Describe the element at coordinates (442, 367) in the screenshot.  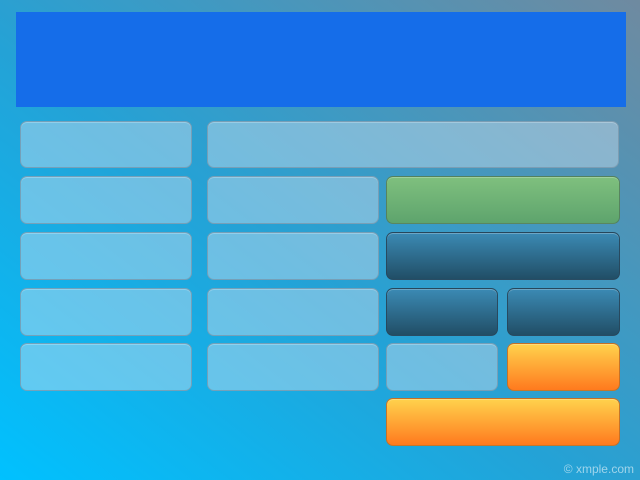
I see `key-r5-c3` at that location.